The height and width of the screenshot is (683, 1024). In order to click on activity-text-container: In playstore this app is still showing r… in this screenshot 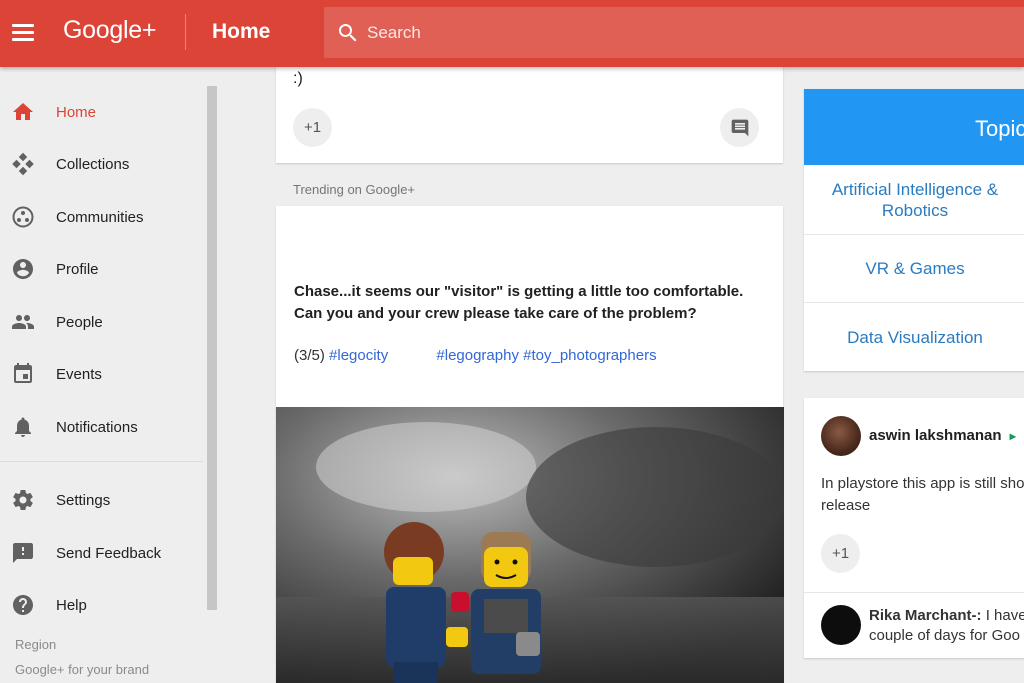, I will do `click(922, 495)`.